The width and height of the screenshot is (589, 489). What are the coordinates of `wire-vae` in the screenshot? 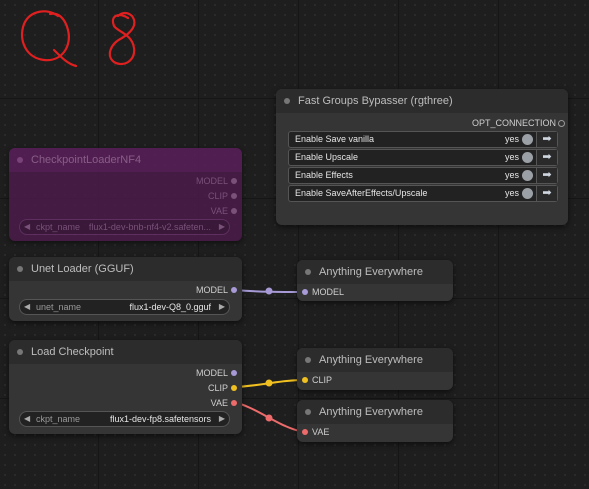 It's located at (269, 417).